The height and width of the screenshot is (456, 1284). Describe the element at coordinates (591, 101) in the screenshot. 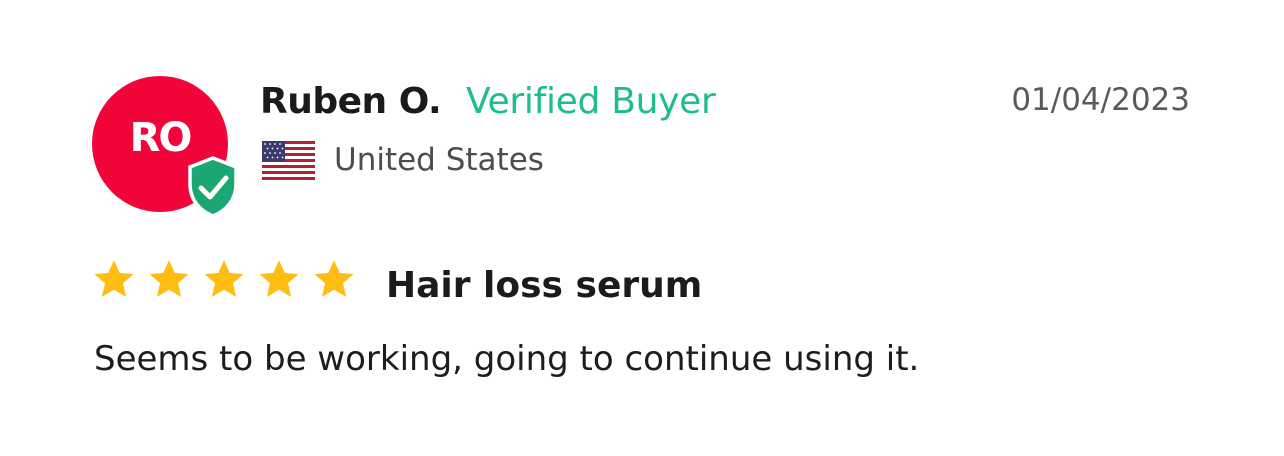

I see `verified-buyer-label: Verified Buyer` at that location.